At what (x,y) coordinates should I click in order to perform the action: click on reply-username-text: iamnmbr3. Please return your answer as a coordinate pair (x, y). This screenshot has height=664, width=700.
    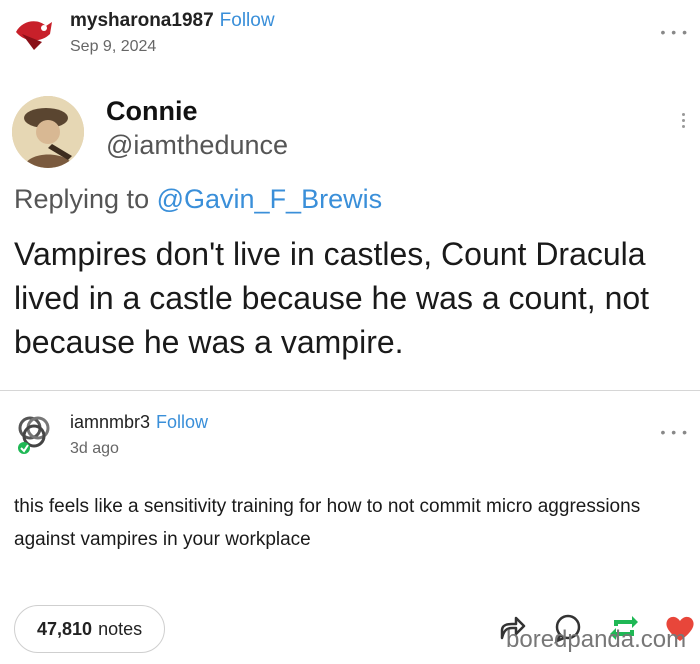
    Looking at the image, I should click on (110, 422).